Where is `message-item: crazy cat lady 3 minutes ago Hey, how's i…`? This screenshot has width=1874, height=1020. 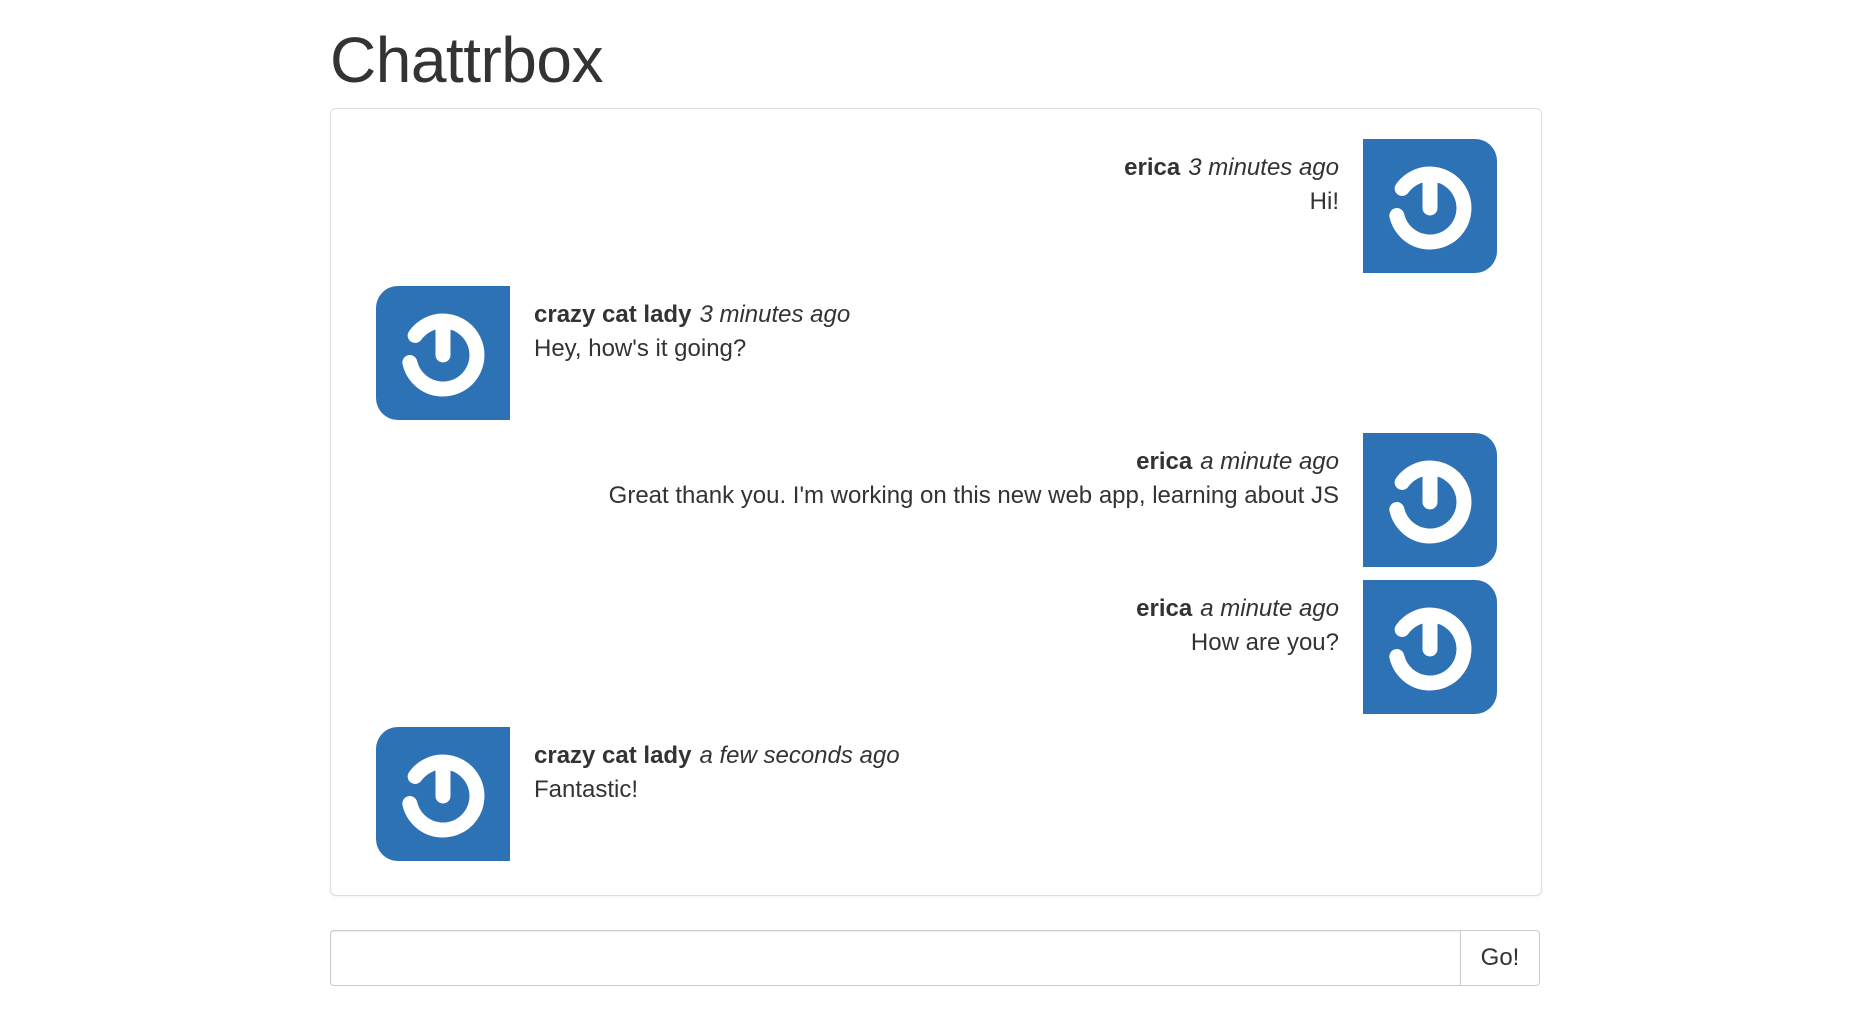 message-item: crazy cat lady 3 minutes ago Hey, how's i… is located at coordinates (613, 353).